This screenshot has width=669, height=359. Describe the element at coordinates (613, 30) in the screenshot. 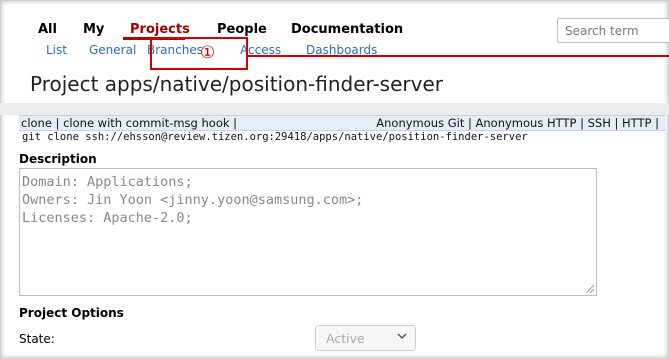

I see `search-input: Search term` at that location.